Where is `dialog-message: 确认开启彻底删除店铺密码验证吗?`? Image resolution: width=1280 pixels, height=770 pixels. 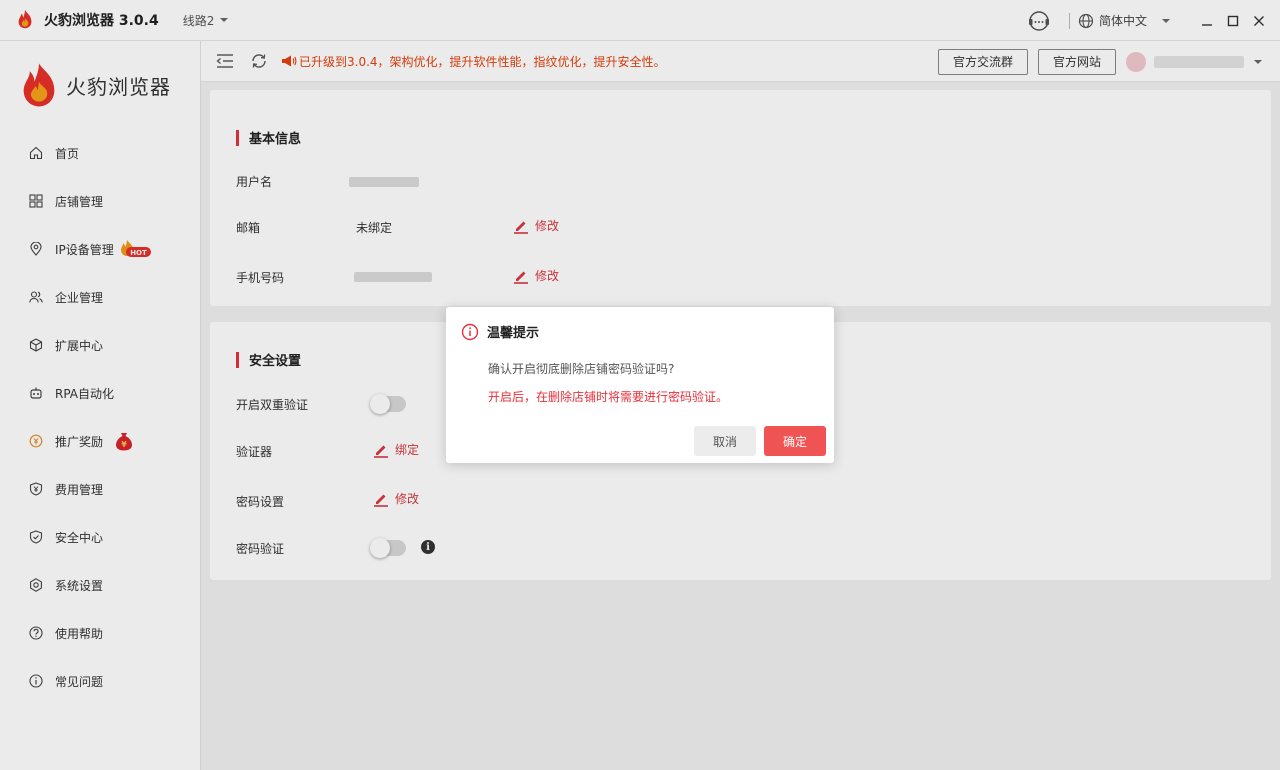 dialog-message: 确认开启彻底删除店铺密码验证吗? is located at coordinates (581, 369).